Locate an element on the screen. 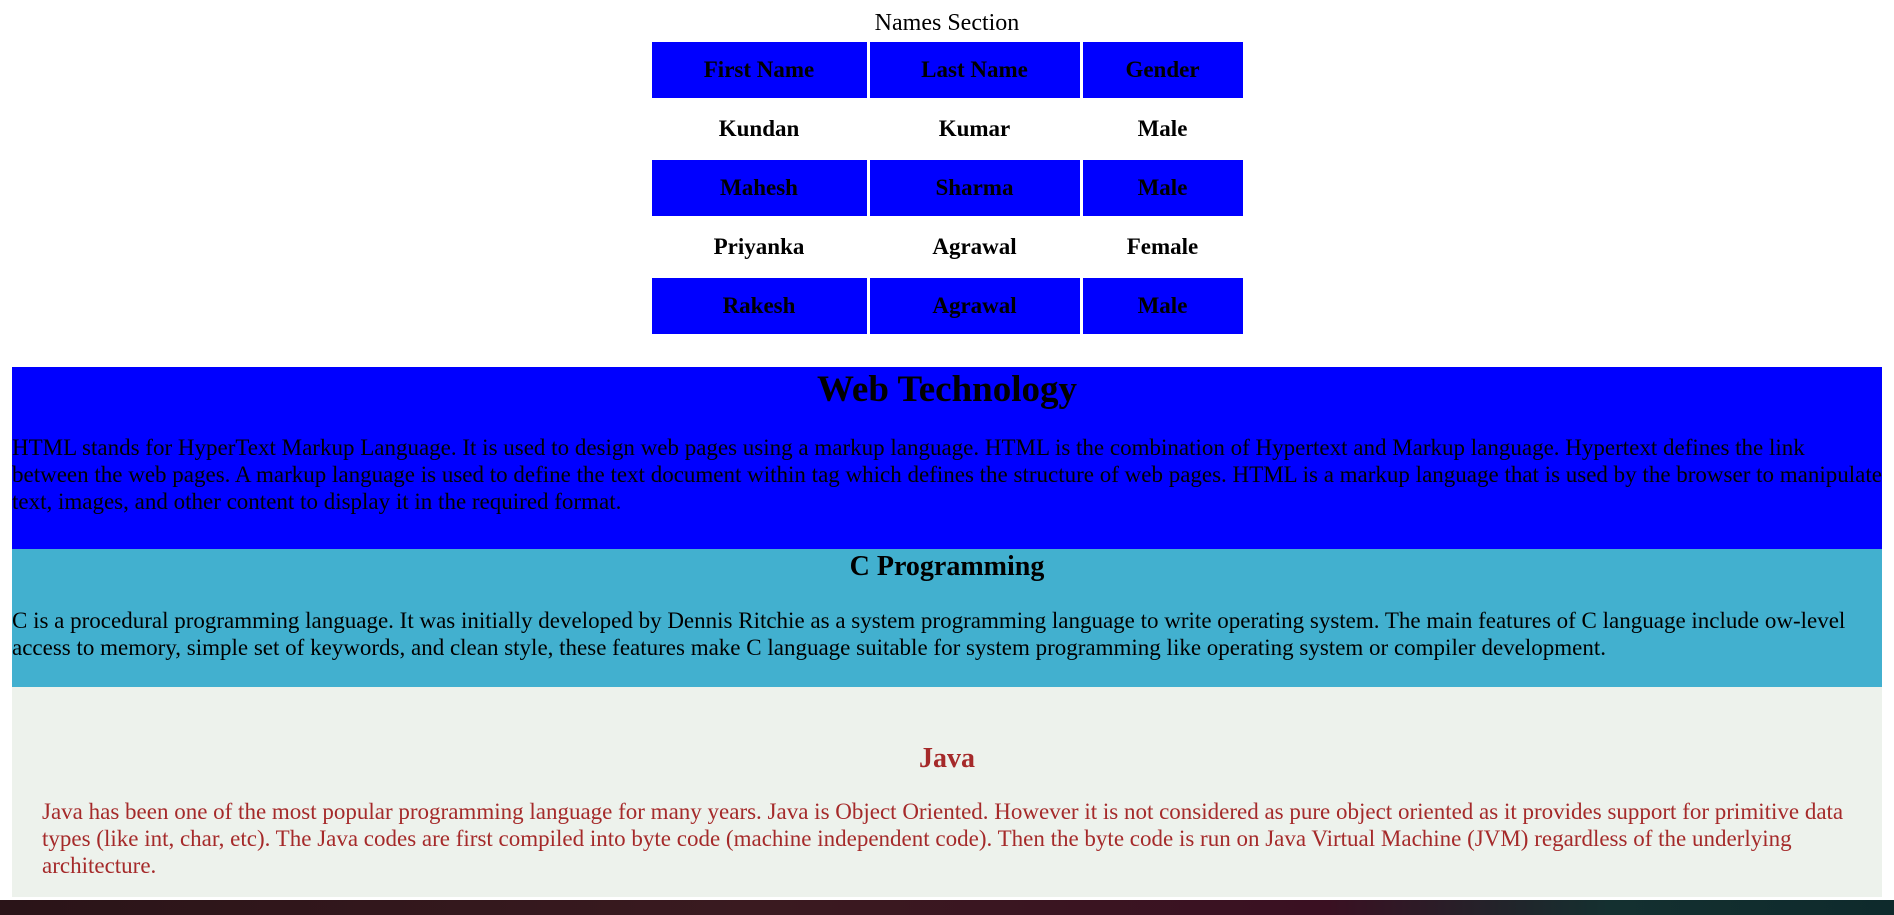  cell-gender: Female is located at coordinates (1162, 246).